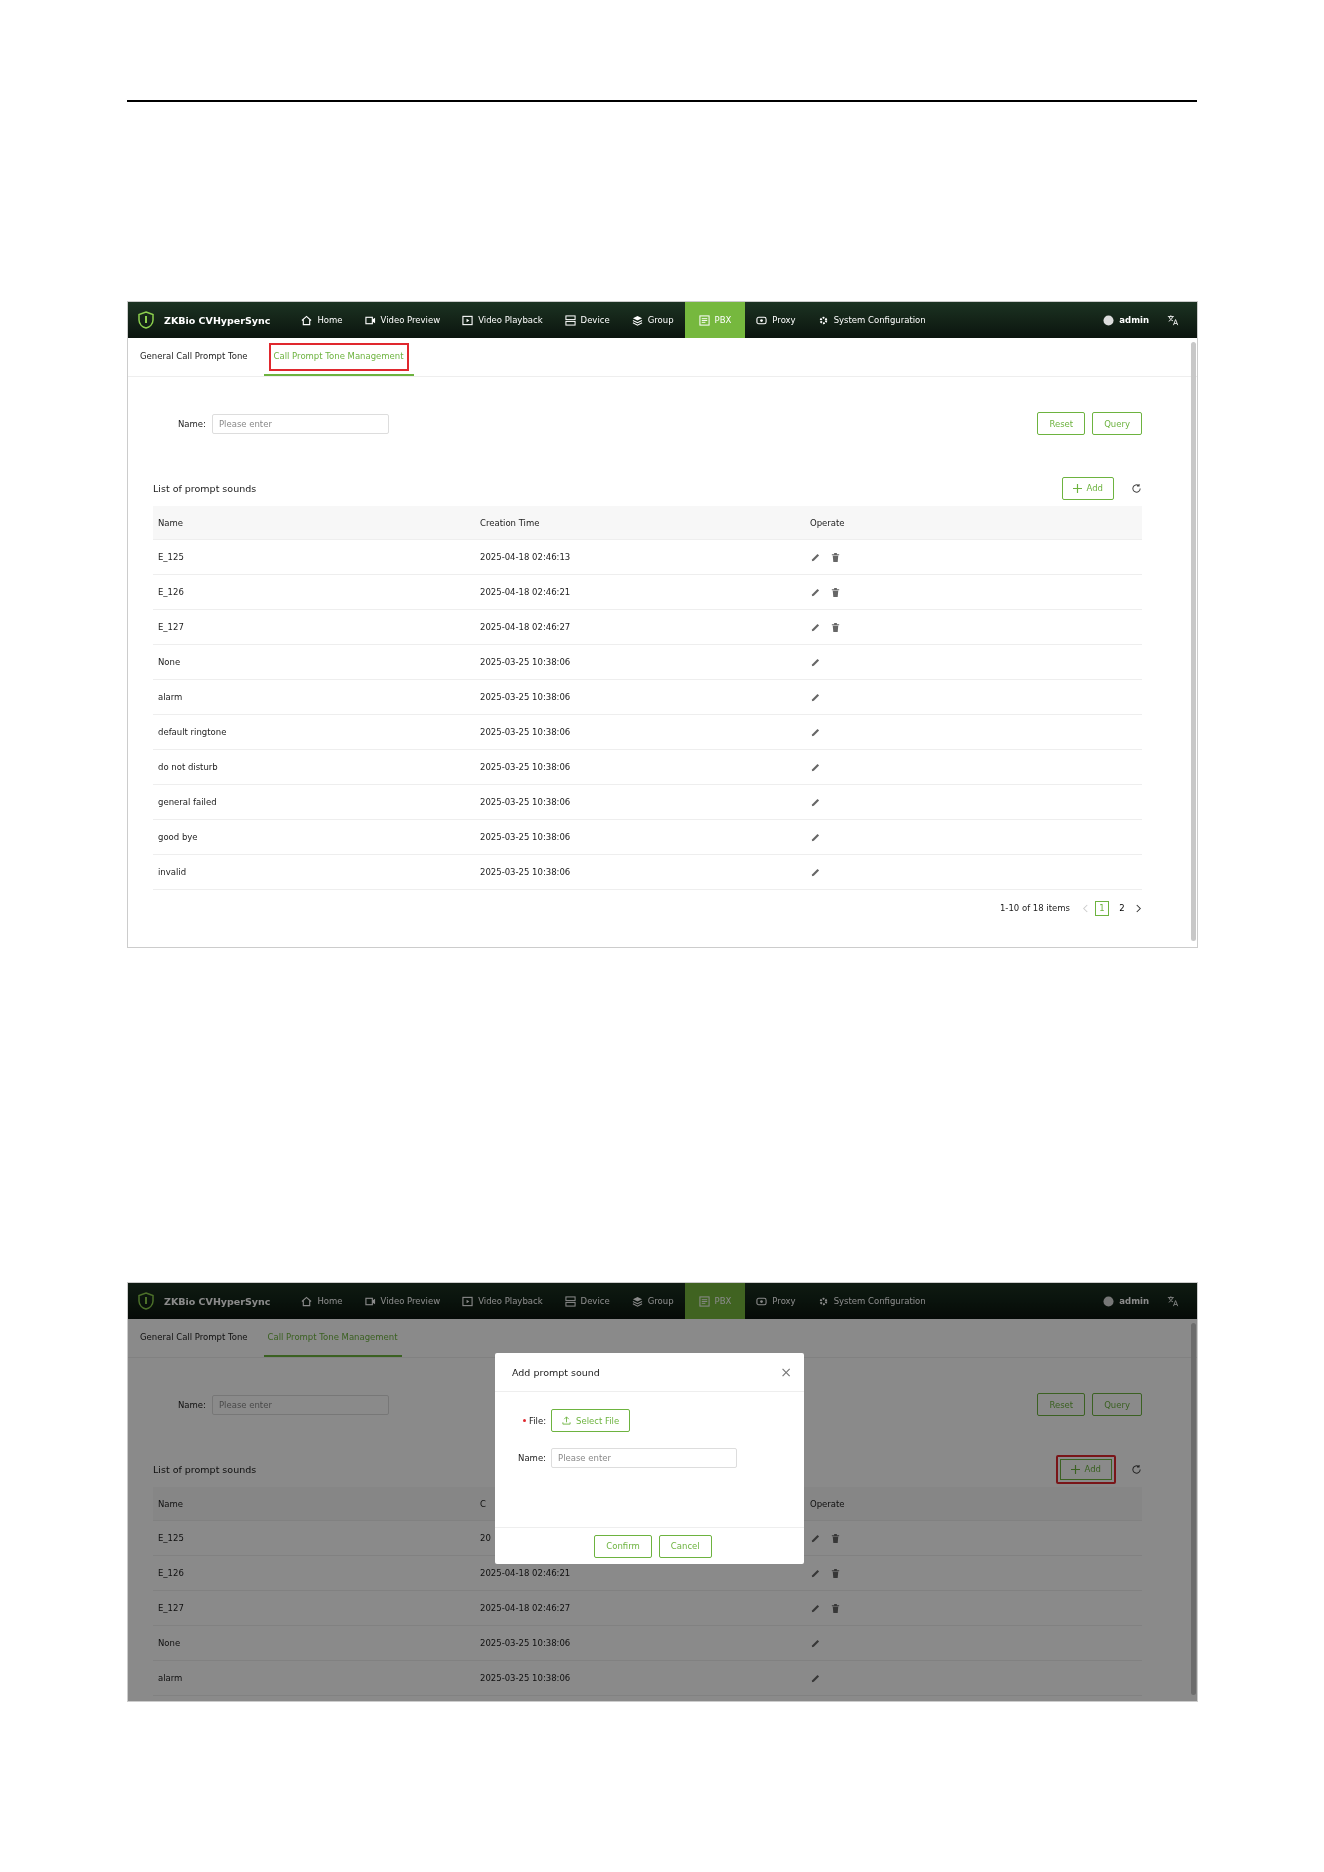  Describe the element at coordinates (556, 1372) in the screenshot. I see `dialog-title: Add prompt sound` at that location.